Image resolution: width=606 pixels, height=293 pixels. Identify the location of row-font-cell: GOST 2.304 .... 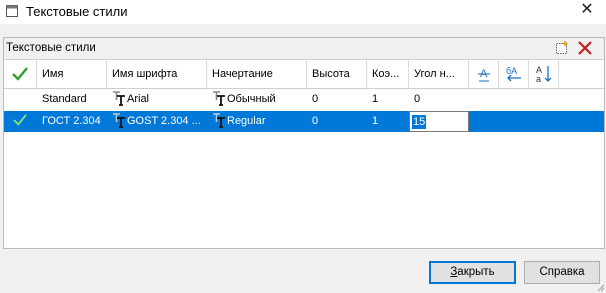
(157, 121).